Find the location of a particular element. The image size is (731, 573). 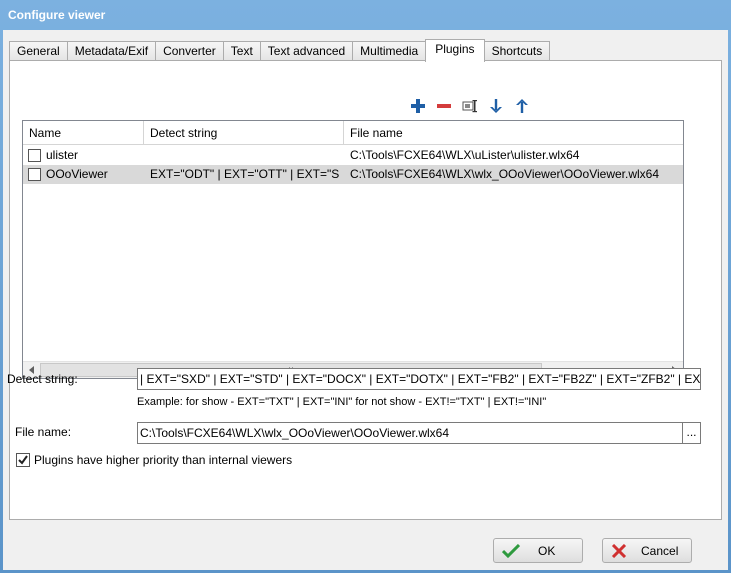

column-file-name: File name is located at coordinates (513, 133).